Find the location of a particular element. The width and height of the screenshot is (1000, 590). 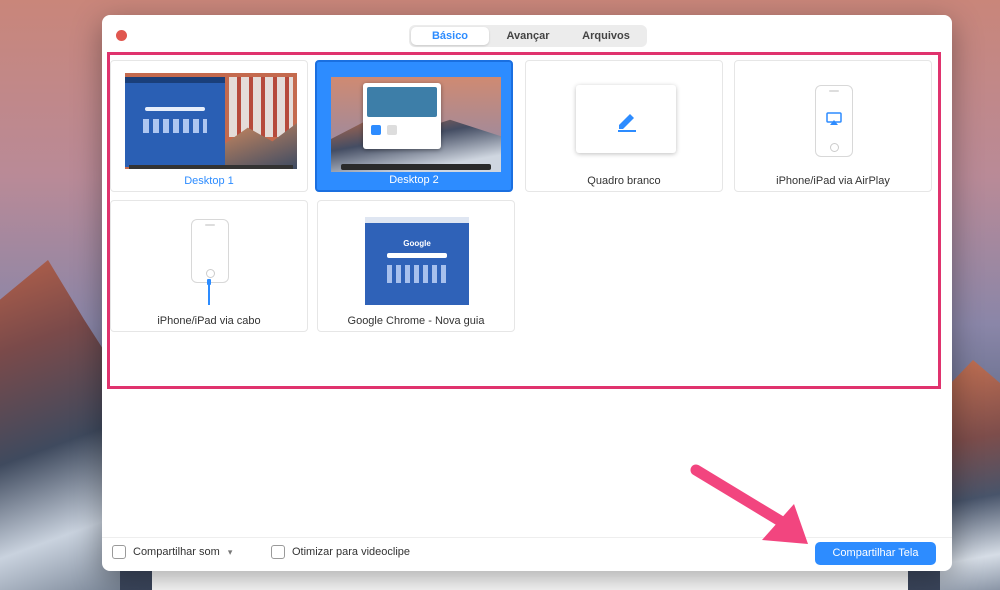

tab-arquivos: Arquivos is located at coordinates (606, 36).